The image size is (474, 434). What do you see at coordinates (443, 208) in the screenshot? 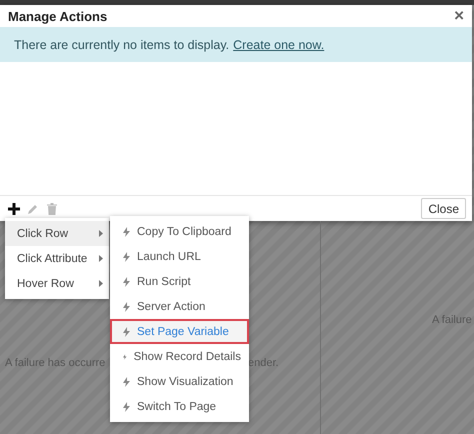
I see `close-button: Close` at bounding box center [443, 208].